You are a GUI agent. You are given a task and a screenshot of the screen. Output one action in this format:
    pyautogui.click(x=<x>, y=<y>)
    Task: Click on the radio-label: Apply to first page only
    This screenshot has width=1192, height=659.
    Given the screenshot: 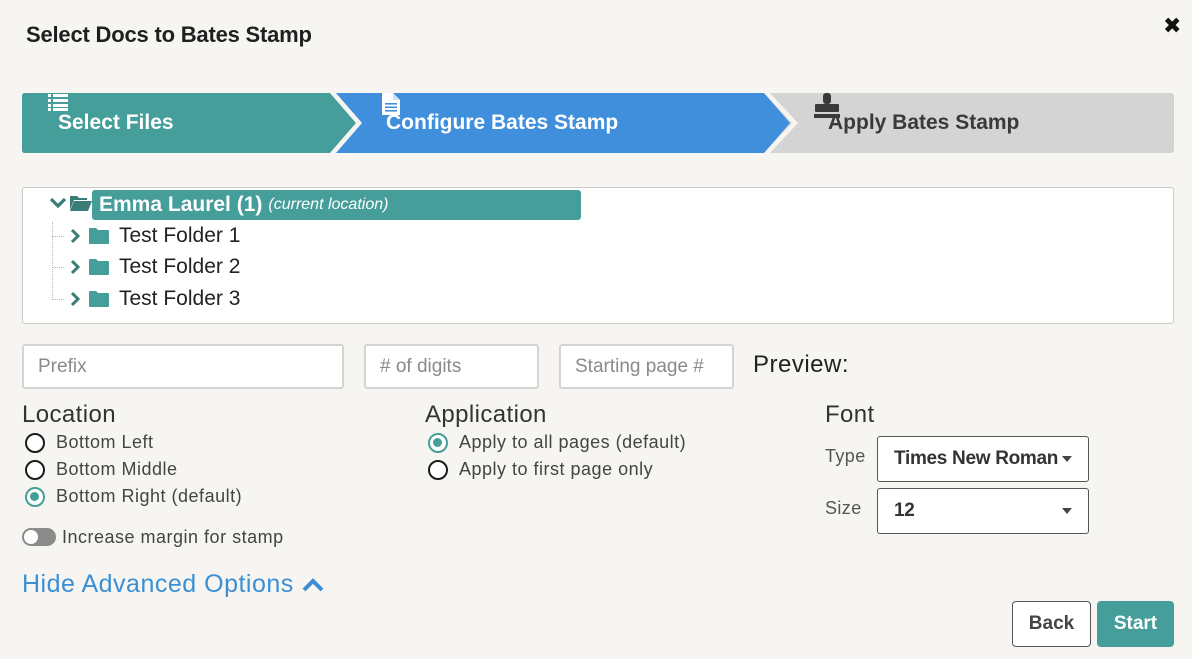 What is the action you would take?
    pyautogui.click(x=556, y=469)
    